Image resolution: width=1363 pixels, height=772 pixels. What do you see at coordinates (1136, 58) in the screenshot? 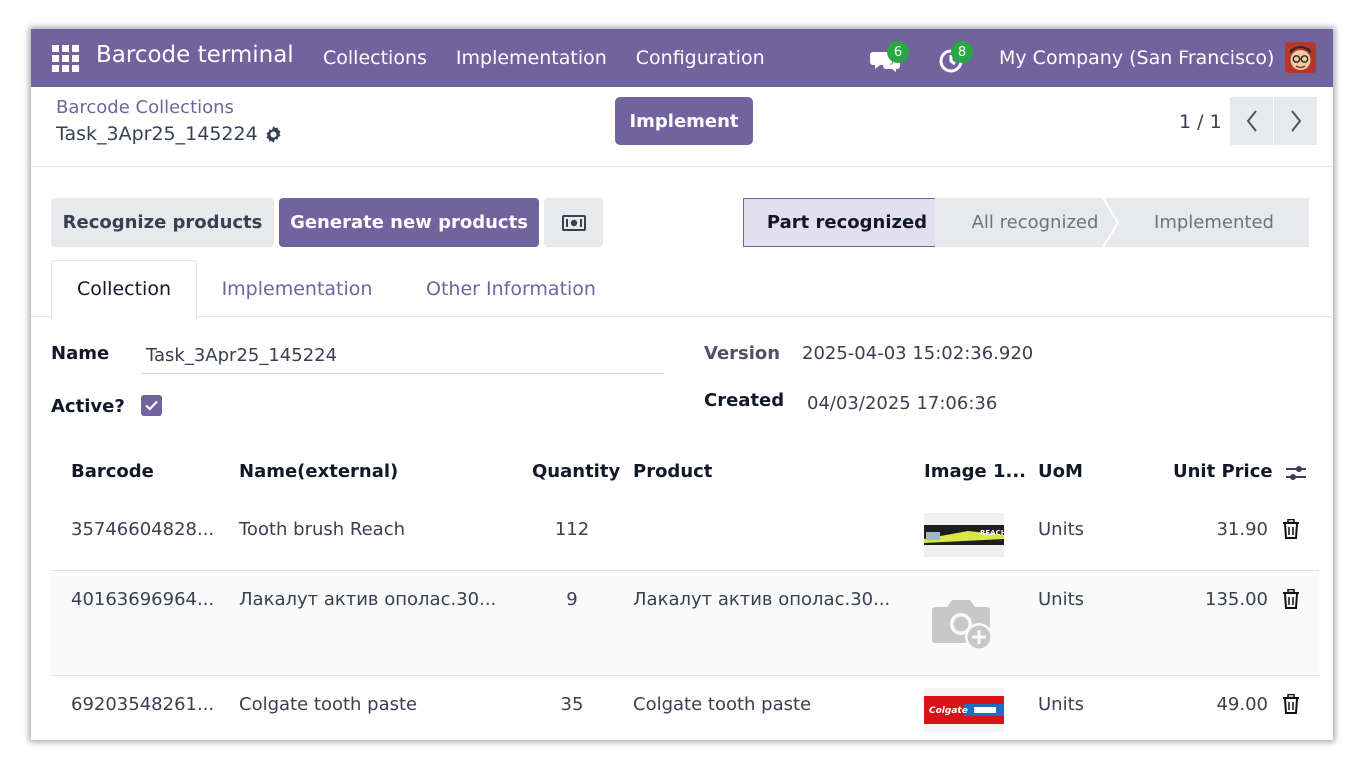
I see `company-switcher: My Company (San Francisco)` at bounding box center [1136, 58].